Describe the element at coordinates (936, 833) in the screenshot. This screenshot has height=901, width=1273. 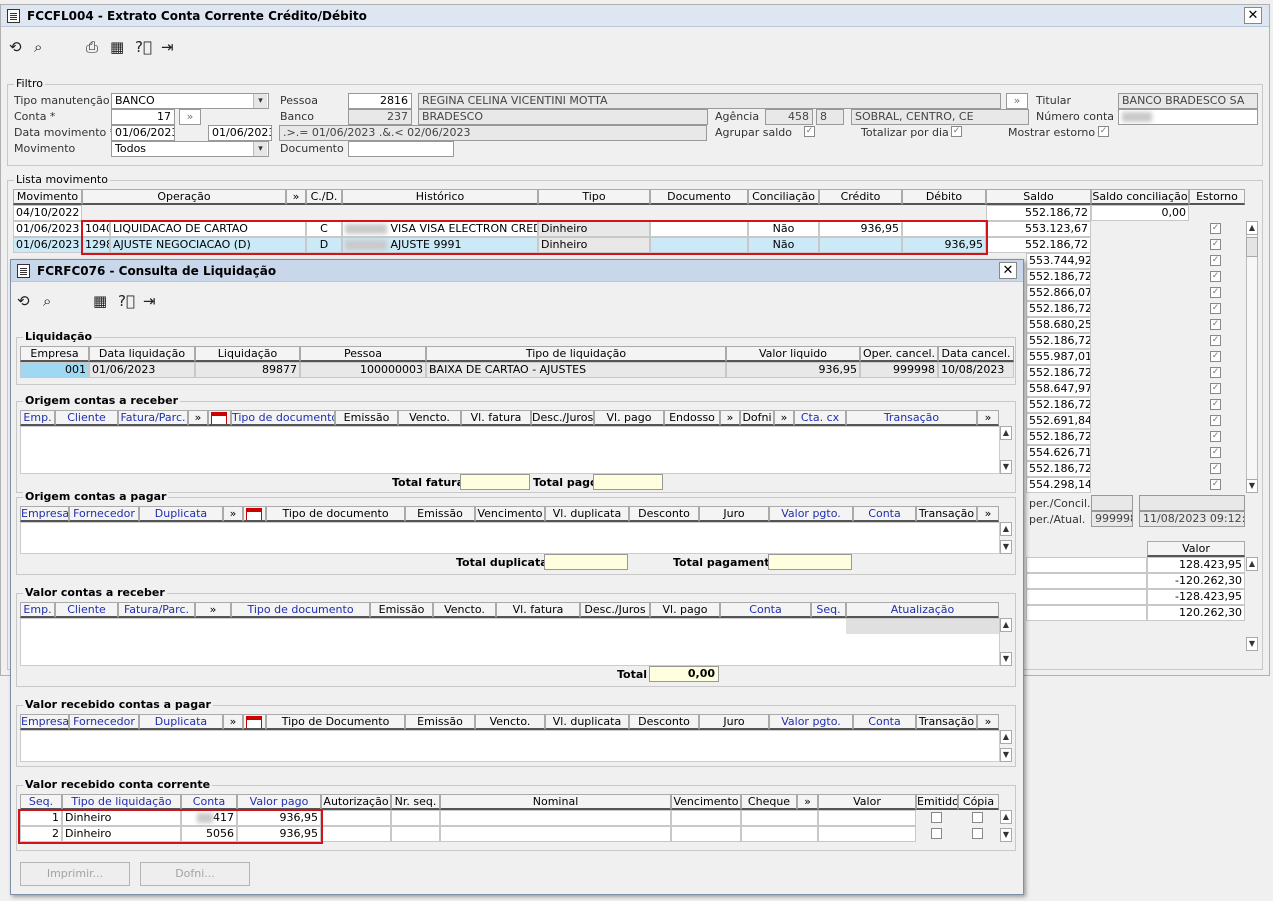
I see `cc-row2-emitido-checkbox` at that location.